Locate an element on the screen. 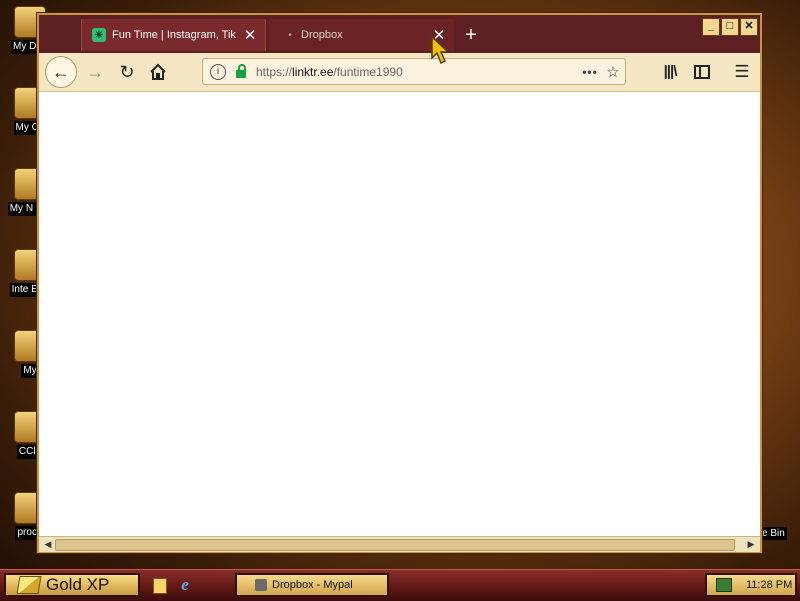 The width and height of the screenshot is (800, 601). back-button: ← is located at coordinates (61, 72).